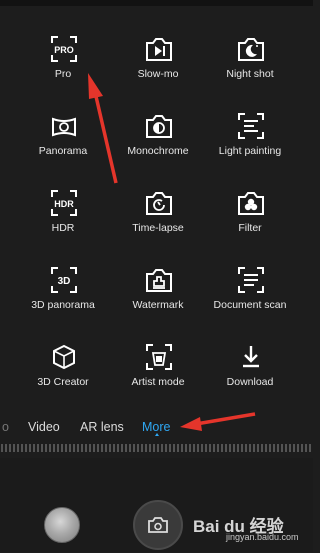 The height and width of the screenshot is (553, 320). I want to click on arrow-shaft-more, so click(225, 419).